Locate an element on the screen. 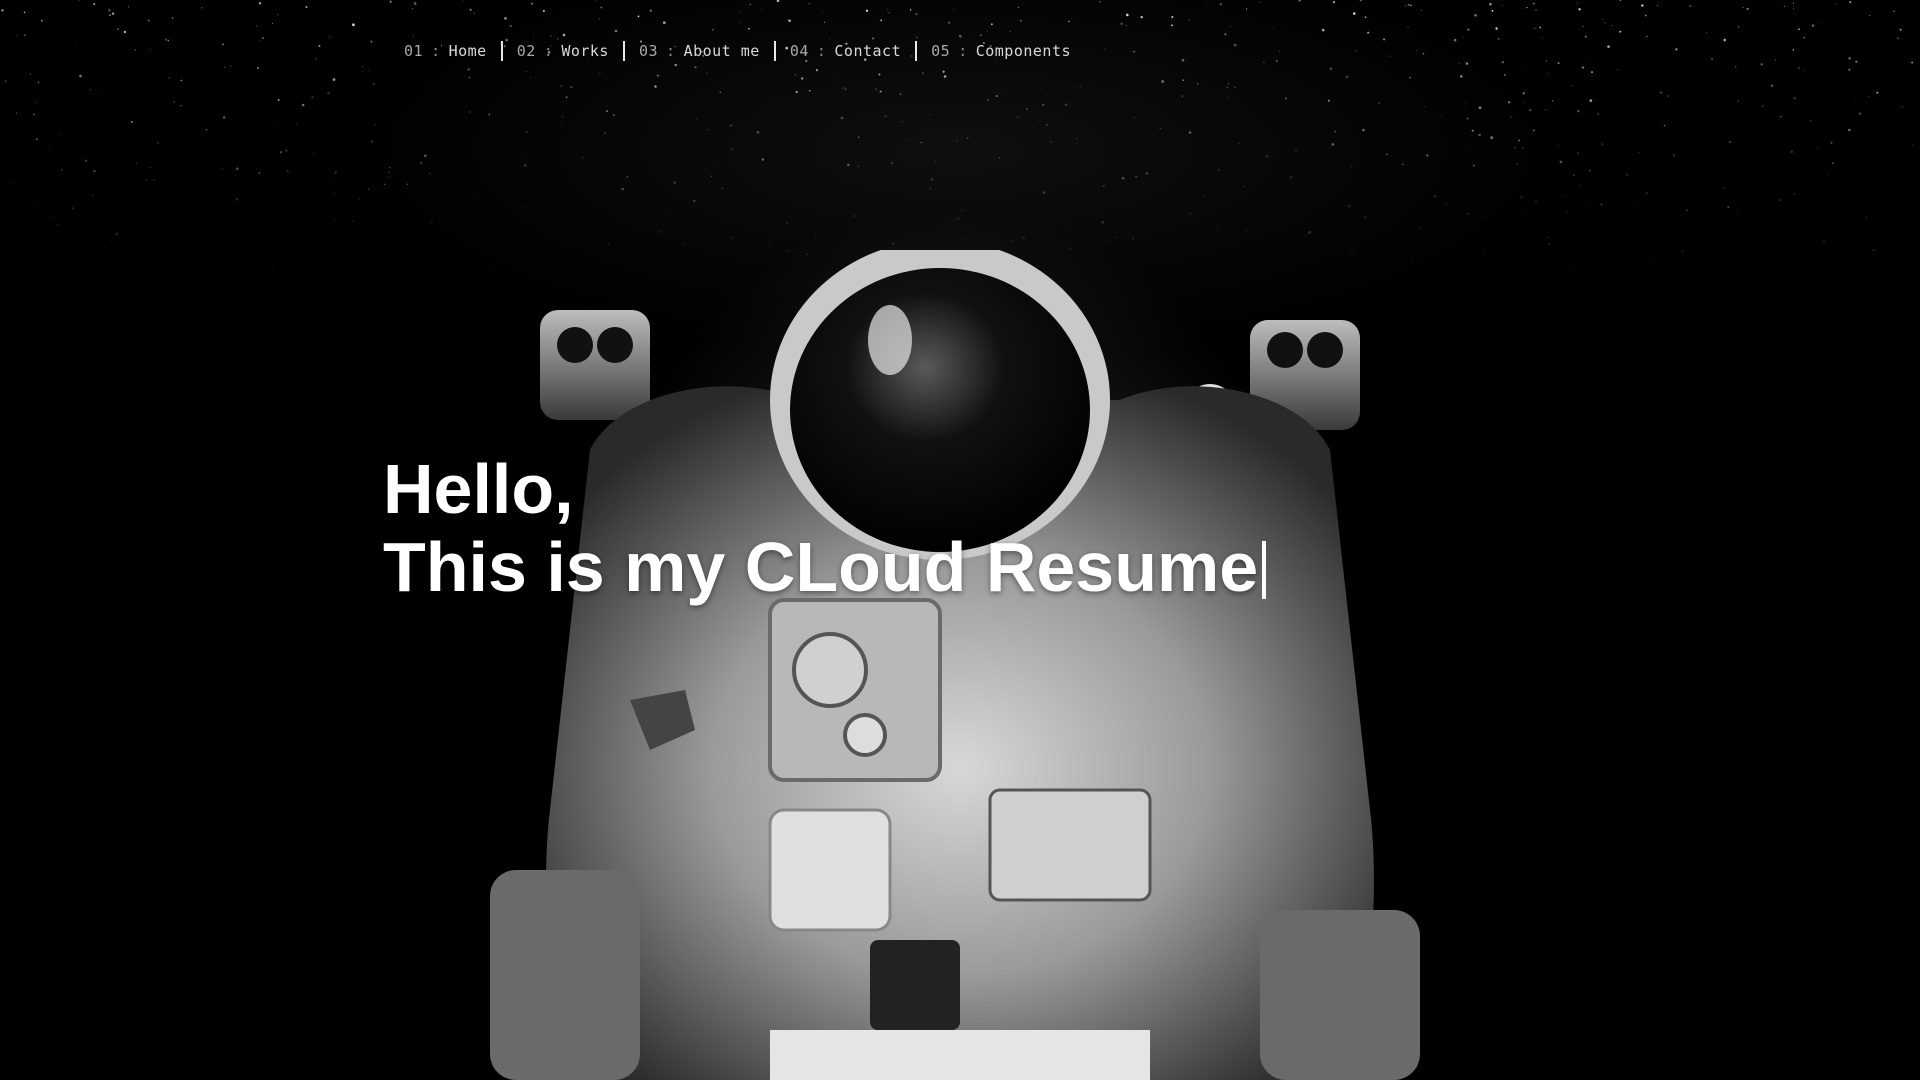 This screenshot has width=1920, height=1080. nav-item-home: 01 : Home is located at coordinates (452, 51).